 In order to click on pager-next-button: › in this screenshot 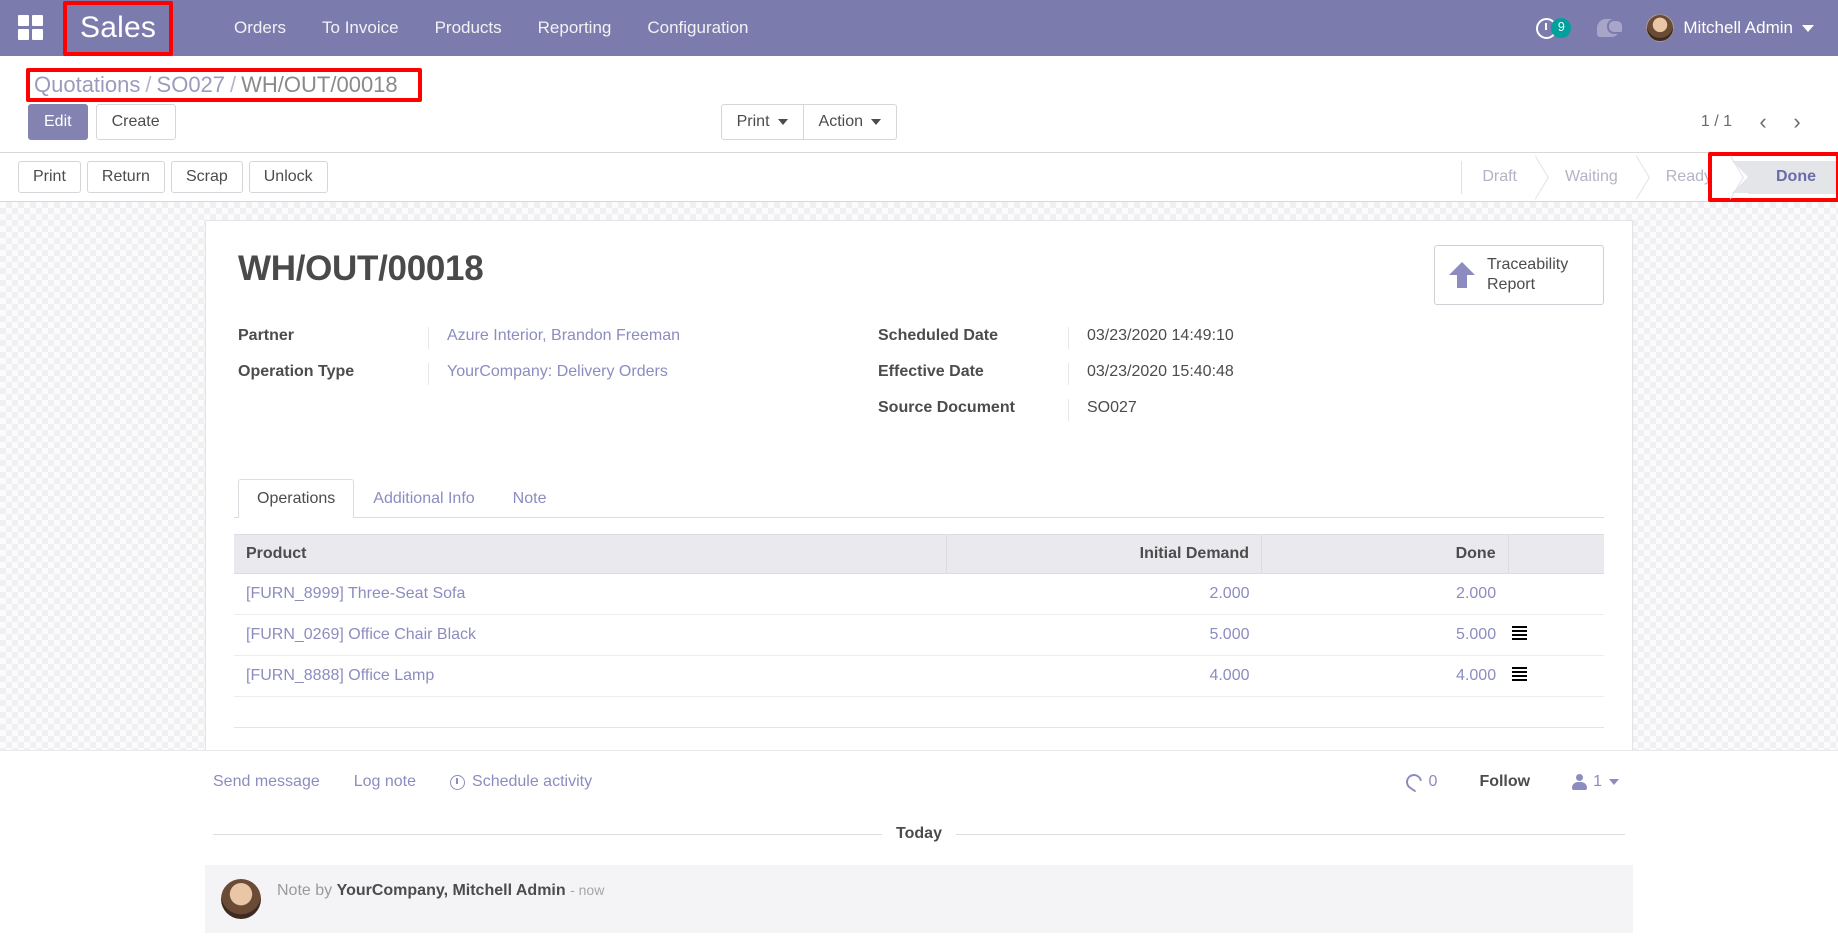, I will do `click(1797, 122)`.